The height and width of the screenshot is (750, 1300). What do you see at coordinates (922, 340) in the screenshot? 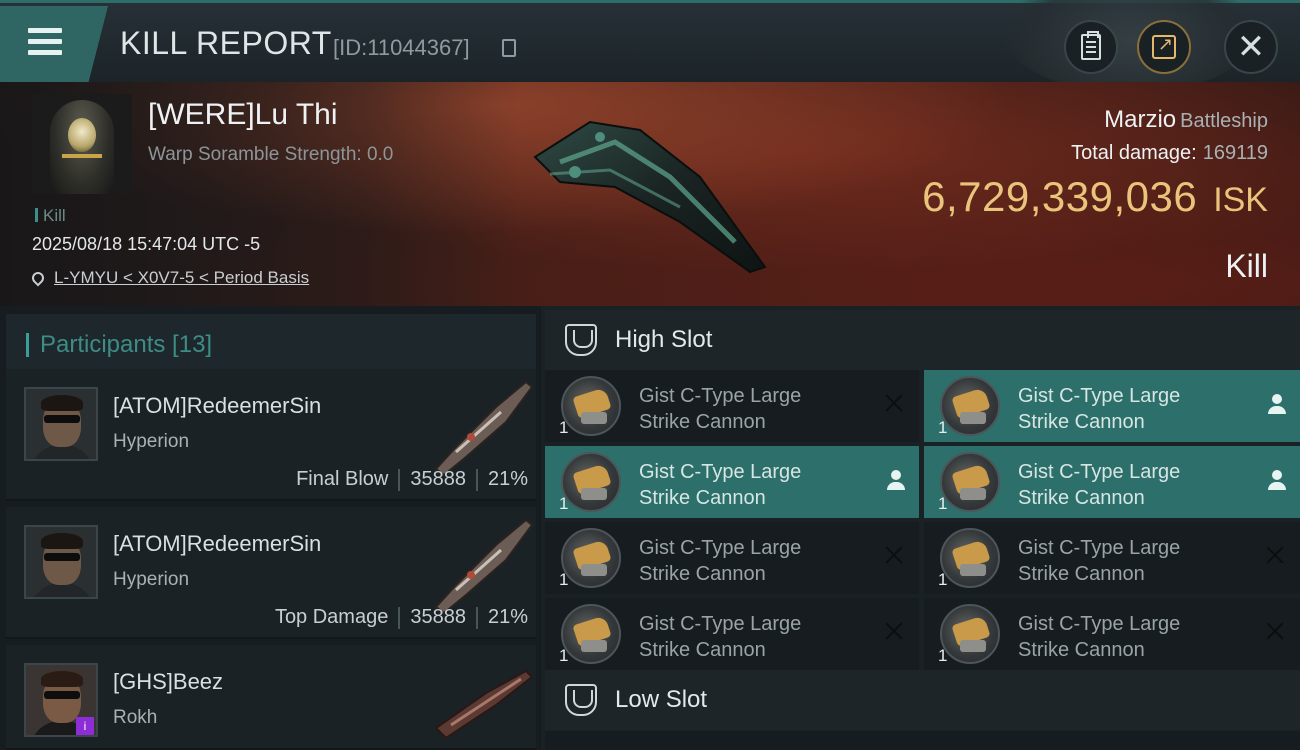
I see `high-slot-header: High Slot` at bounding box center [922, 340].